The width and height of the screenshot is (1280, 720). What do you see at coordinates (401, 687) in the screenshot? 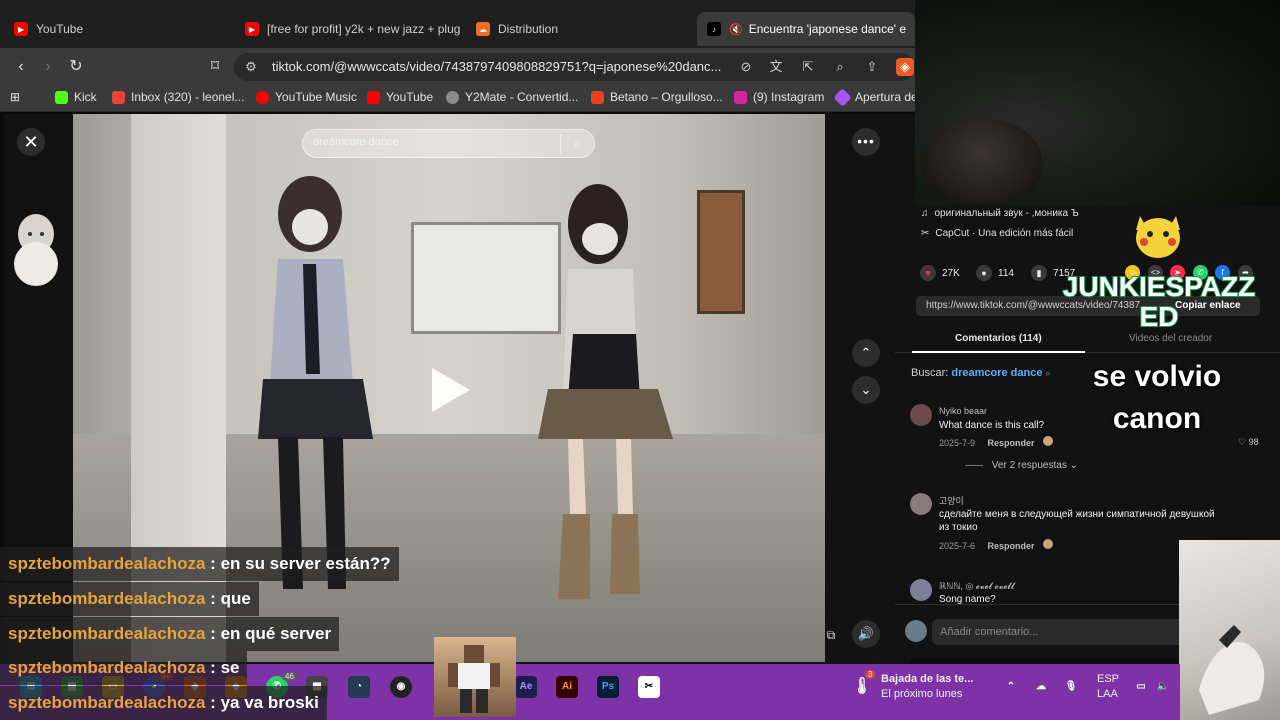
I see `obs-icon: ◉` at bounding box center [401, 687].